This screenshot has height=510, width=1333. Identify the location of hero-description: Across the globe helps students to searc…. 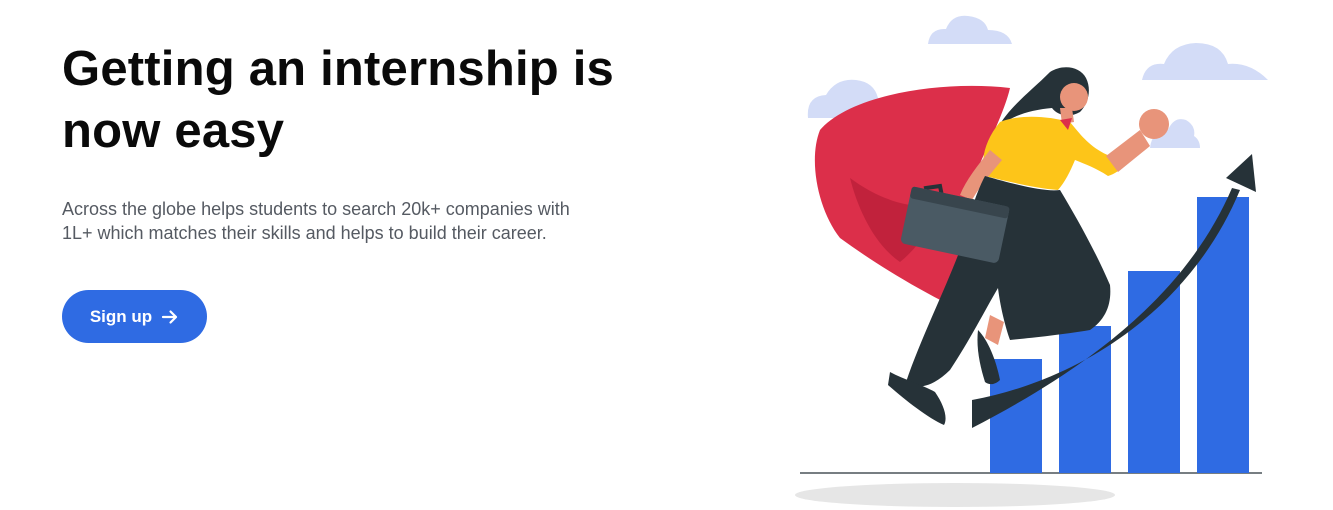
(362, 221).